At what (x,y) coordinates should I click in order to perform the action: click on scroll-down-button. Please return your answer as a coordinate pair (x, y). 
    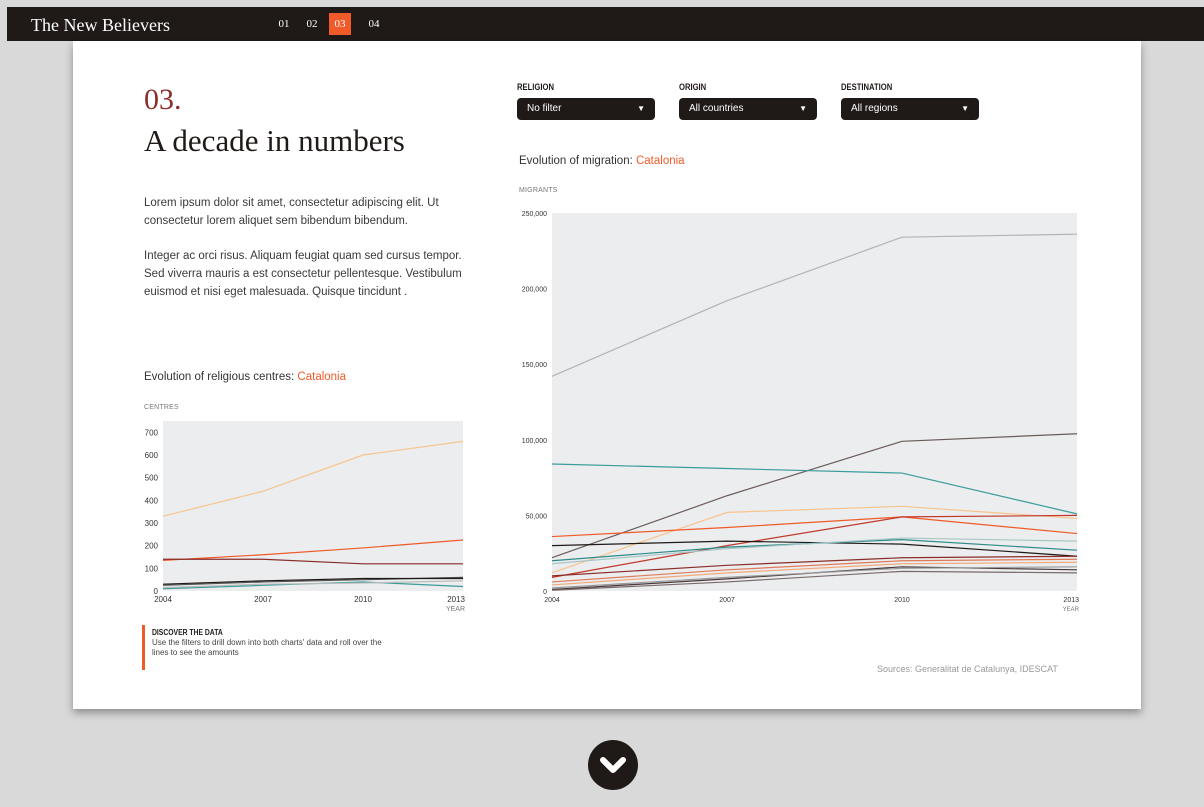
    Looking at the image, I should click on (613, 765).